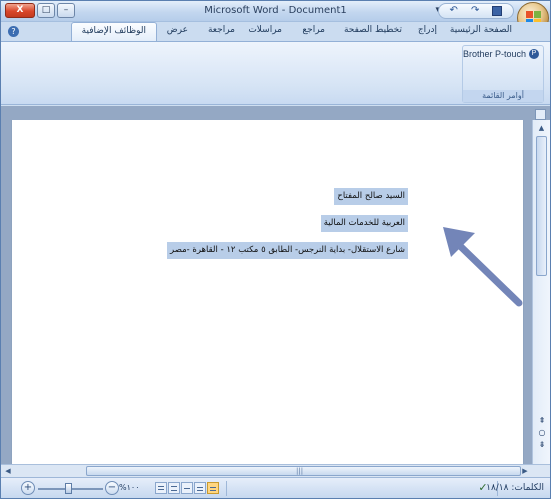  I want to click on menu-commands-group: Brother P-touch P أوامر القائمة, so click(503, 74).